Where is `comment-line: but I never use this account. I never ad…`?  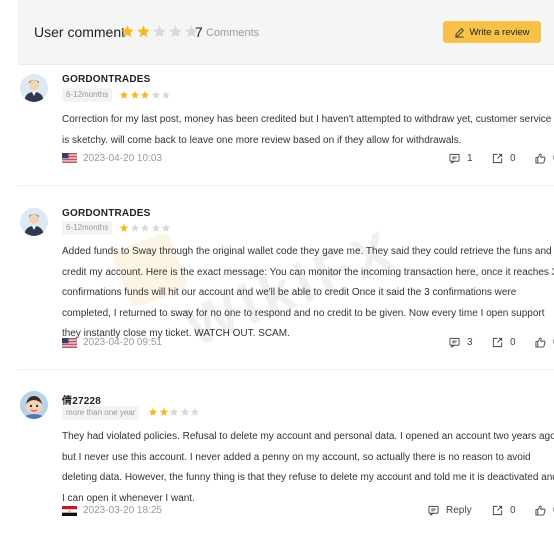
comment-line: but I never use this account. I never ad… is located at coordinates (296, 457).